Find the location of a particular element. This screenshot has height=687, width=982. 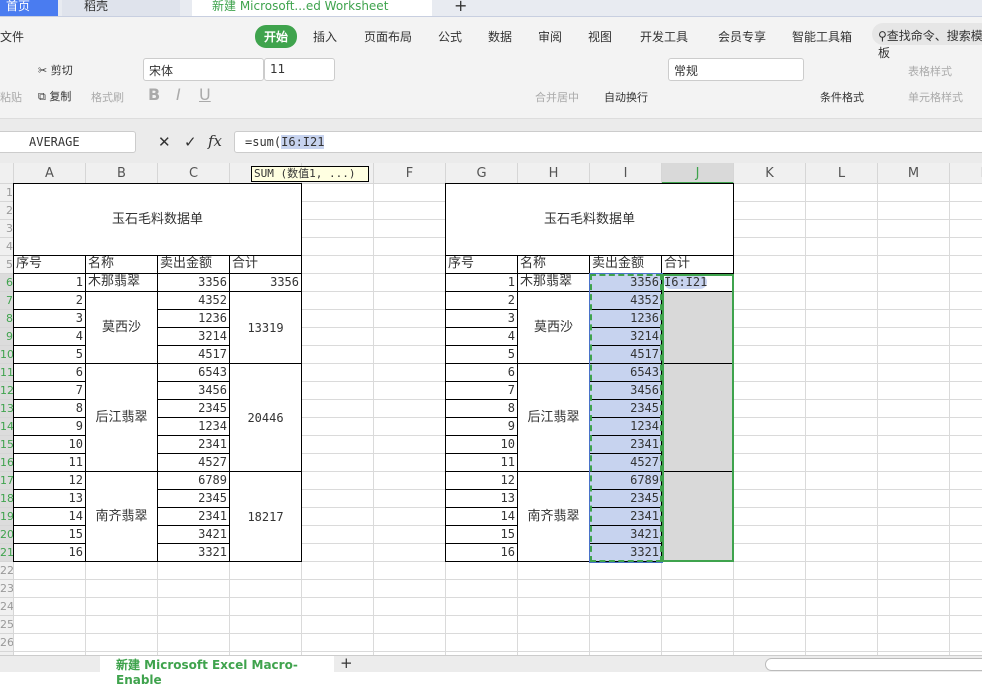

search-input: 查找命令、搜索模板 is located at coordinates (930, 44).